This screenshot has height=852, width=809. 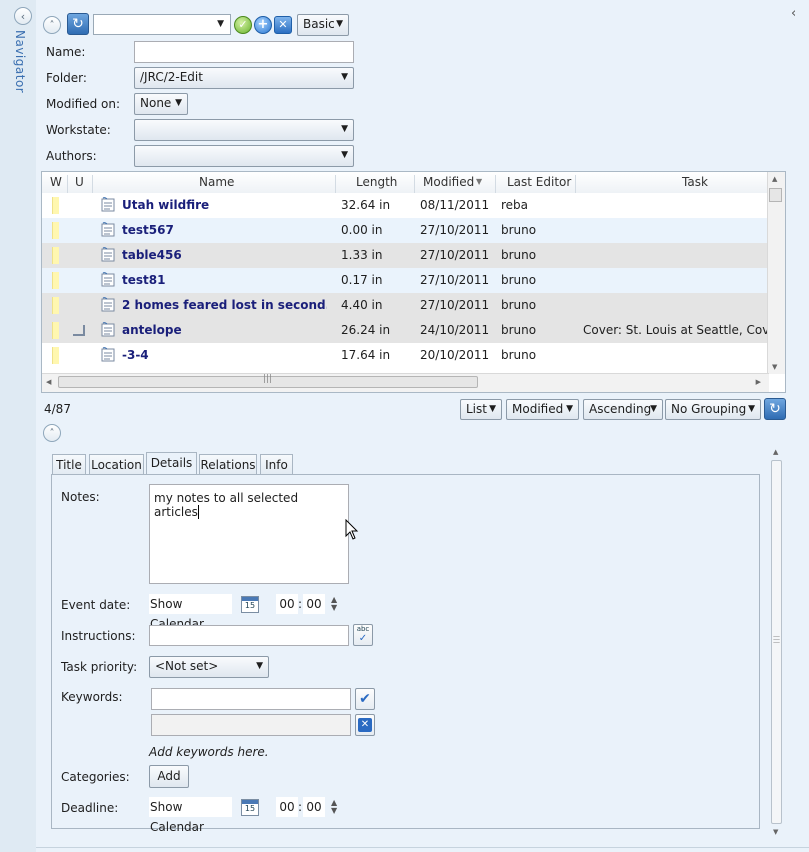 I want to click on name-input, so click(x=244, y=52).